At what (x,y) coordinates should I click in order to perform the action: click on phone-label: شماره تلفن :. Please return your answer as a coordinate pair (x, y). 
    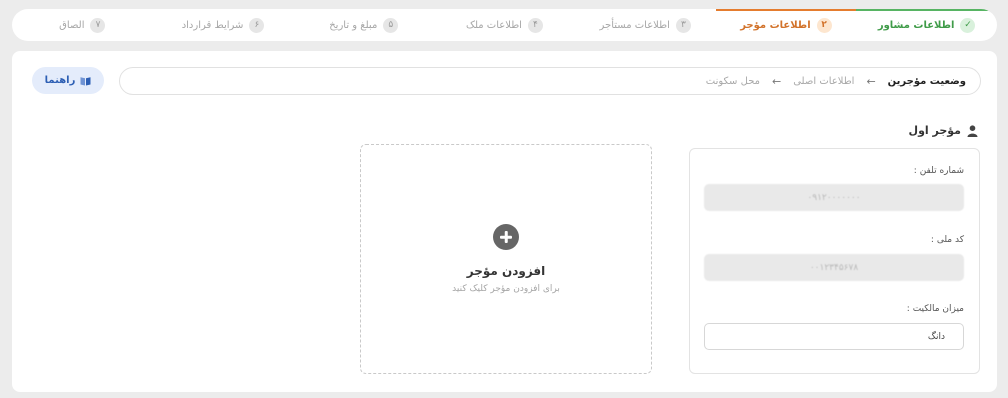
    Looking at the image, I should click on (938, 171).